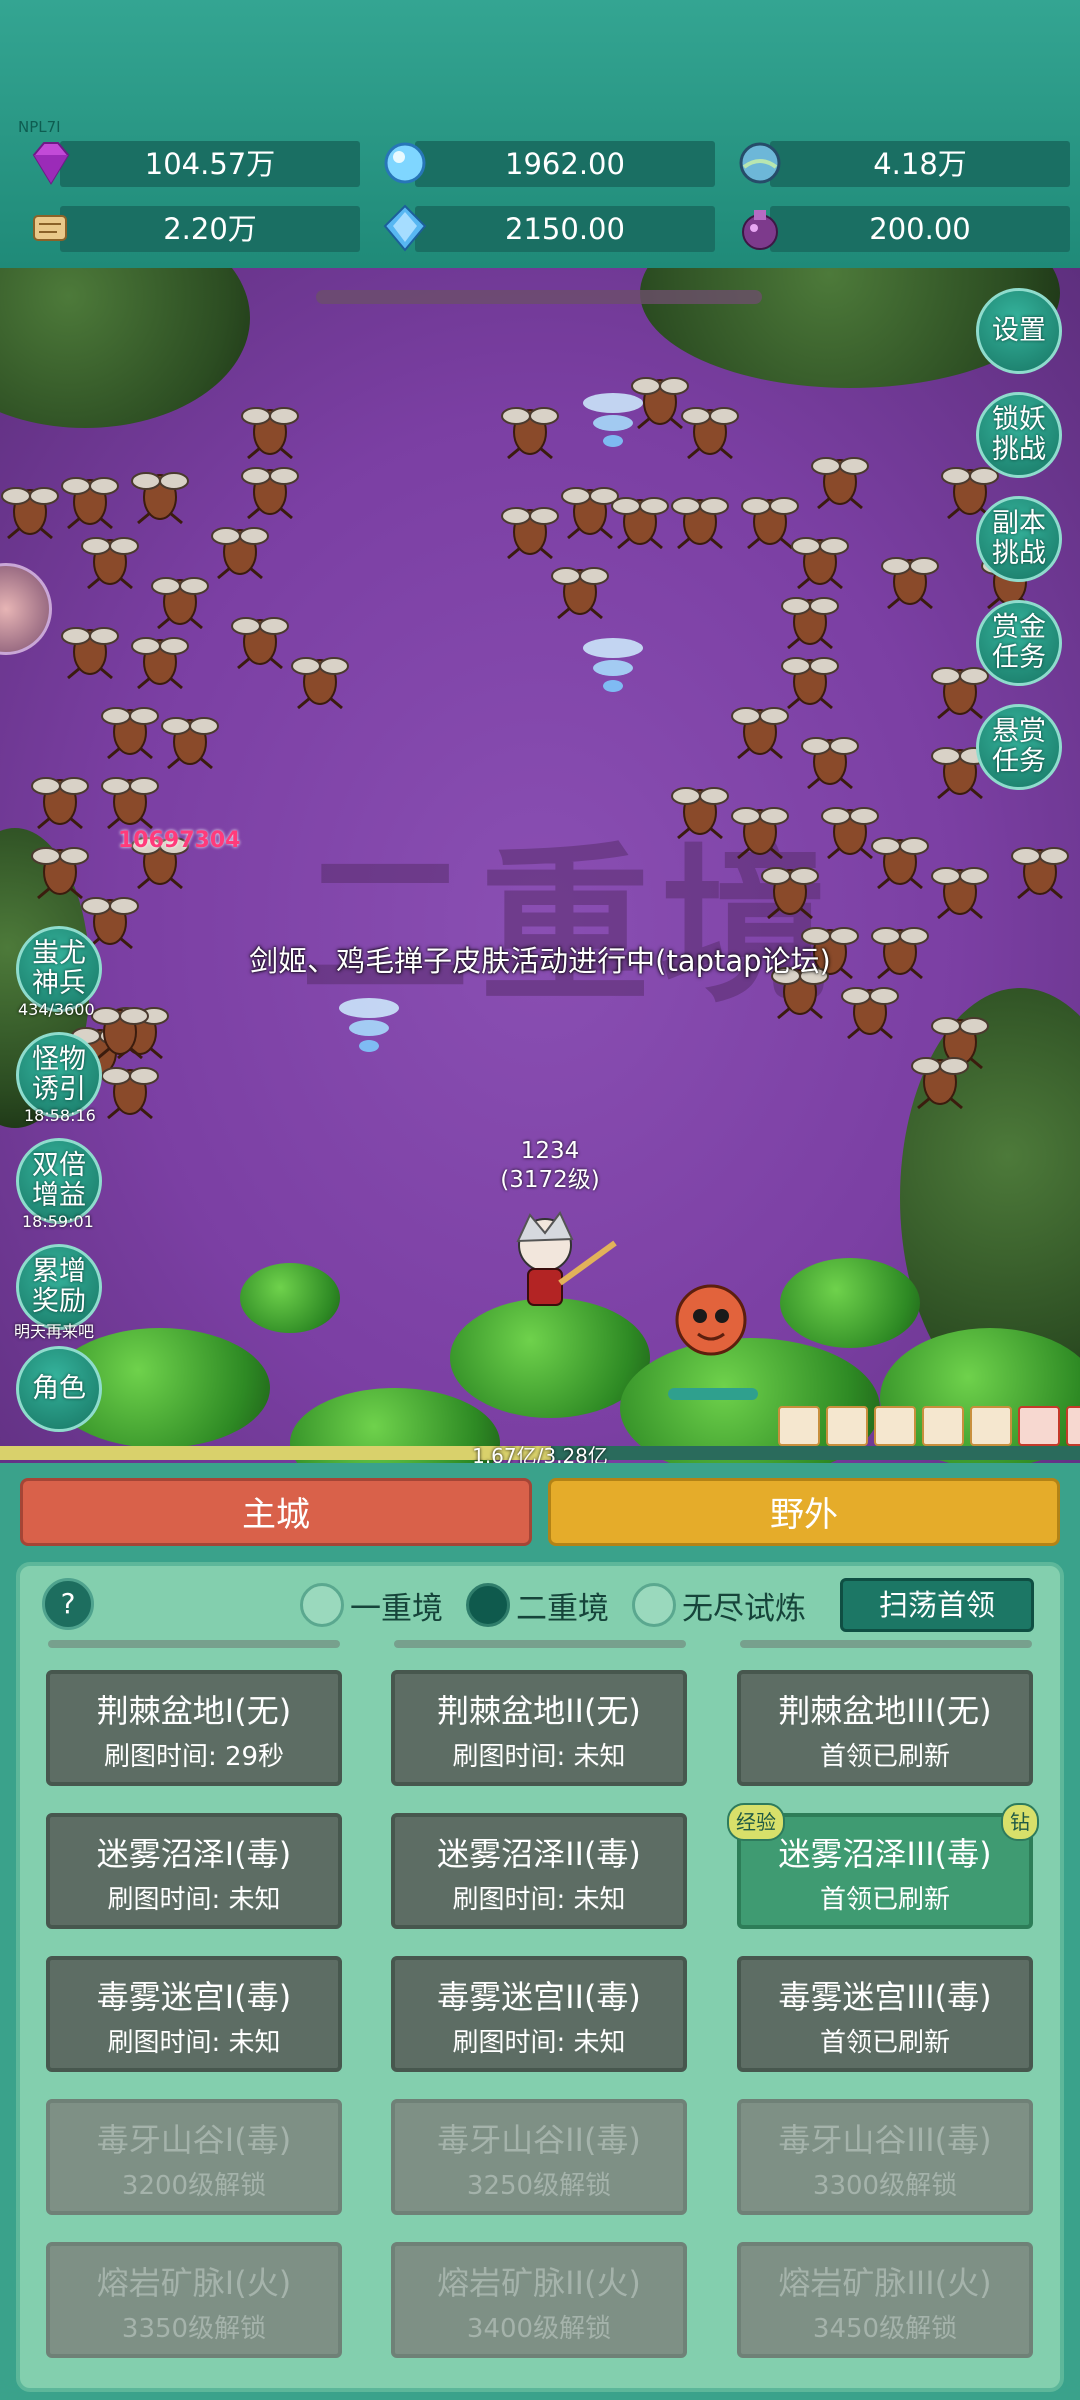 The height and width of the screenshot is (2400, 1080). I want to click on watermark-text: NPL7I, so click(39, 127).